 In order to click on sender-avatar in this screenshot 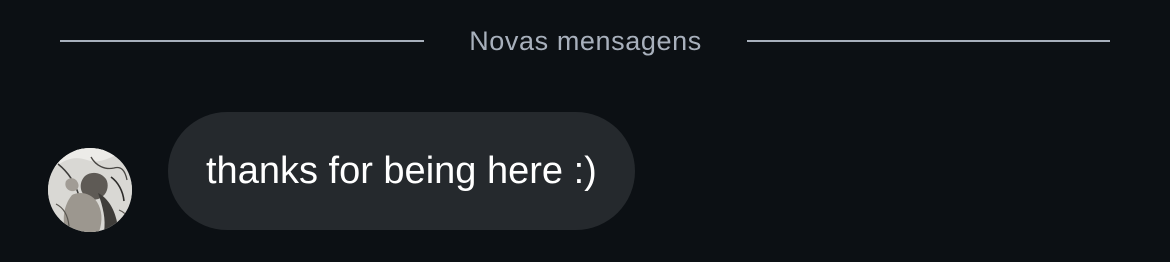, I will do `click(90, 190)`.